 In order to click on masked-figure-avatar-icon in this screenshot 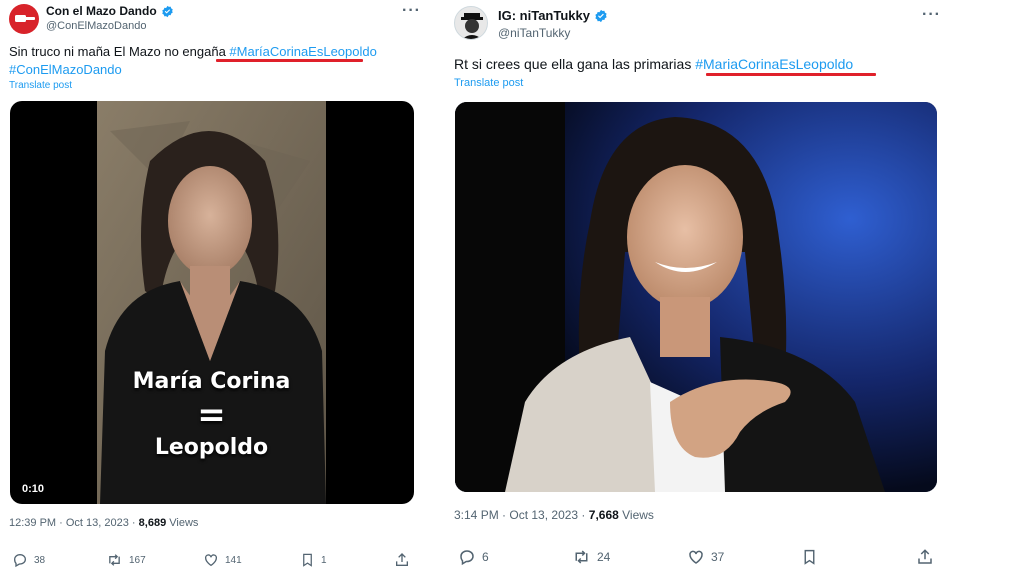, I will do `click(472, 26)`.